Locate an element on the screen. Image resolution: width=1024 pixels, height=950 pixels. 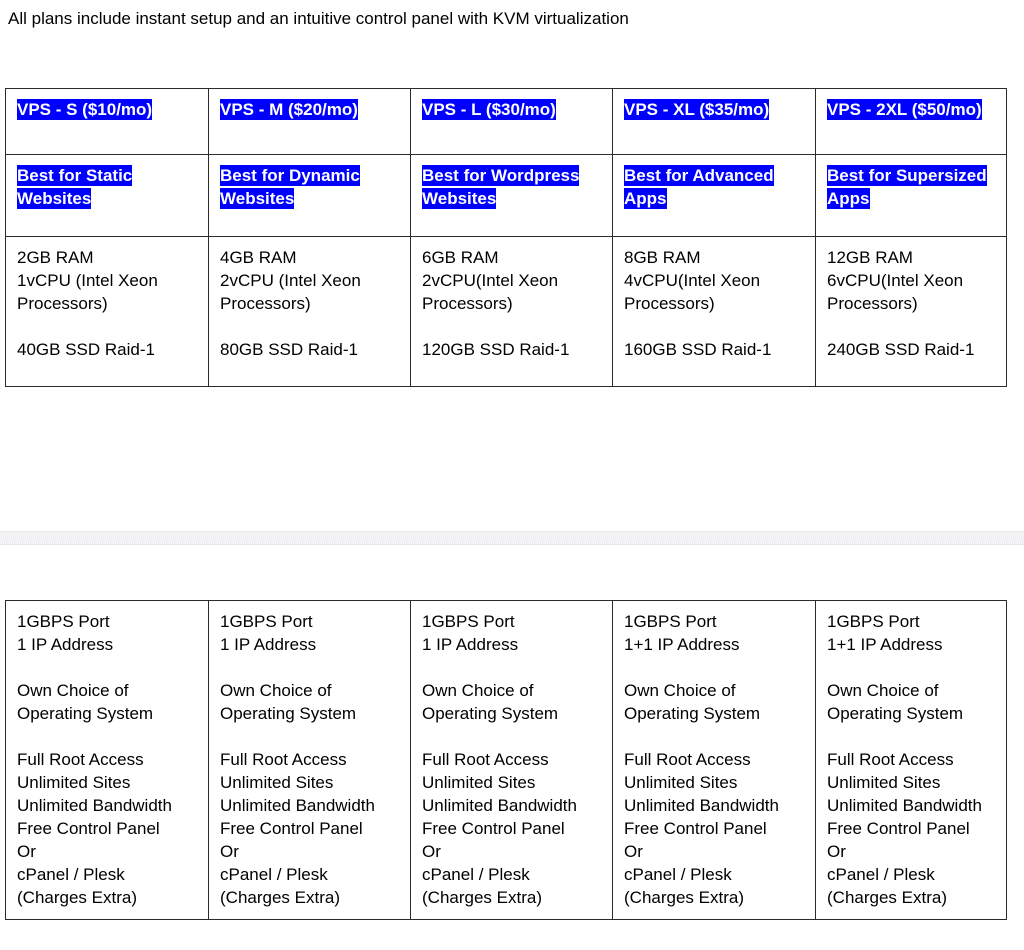
plan-title-1: VPS - S ($10/mo) is located at coordinates (85, 109).